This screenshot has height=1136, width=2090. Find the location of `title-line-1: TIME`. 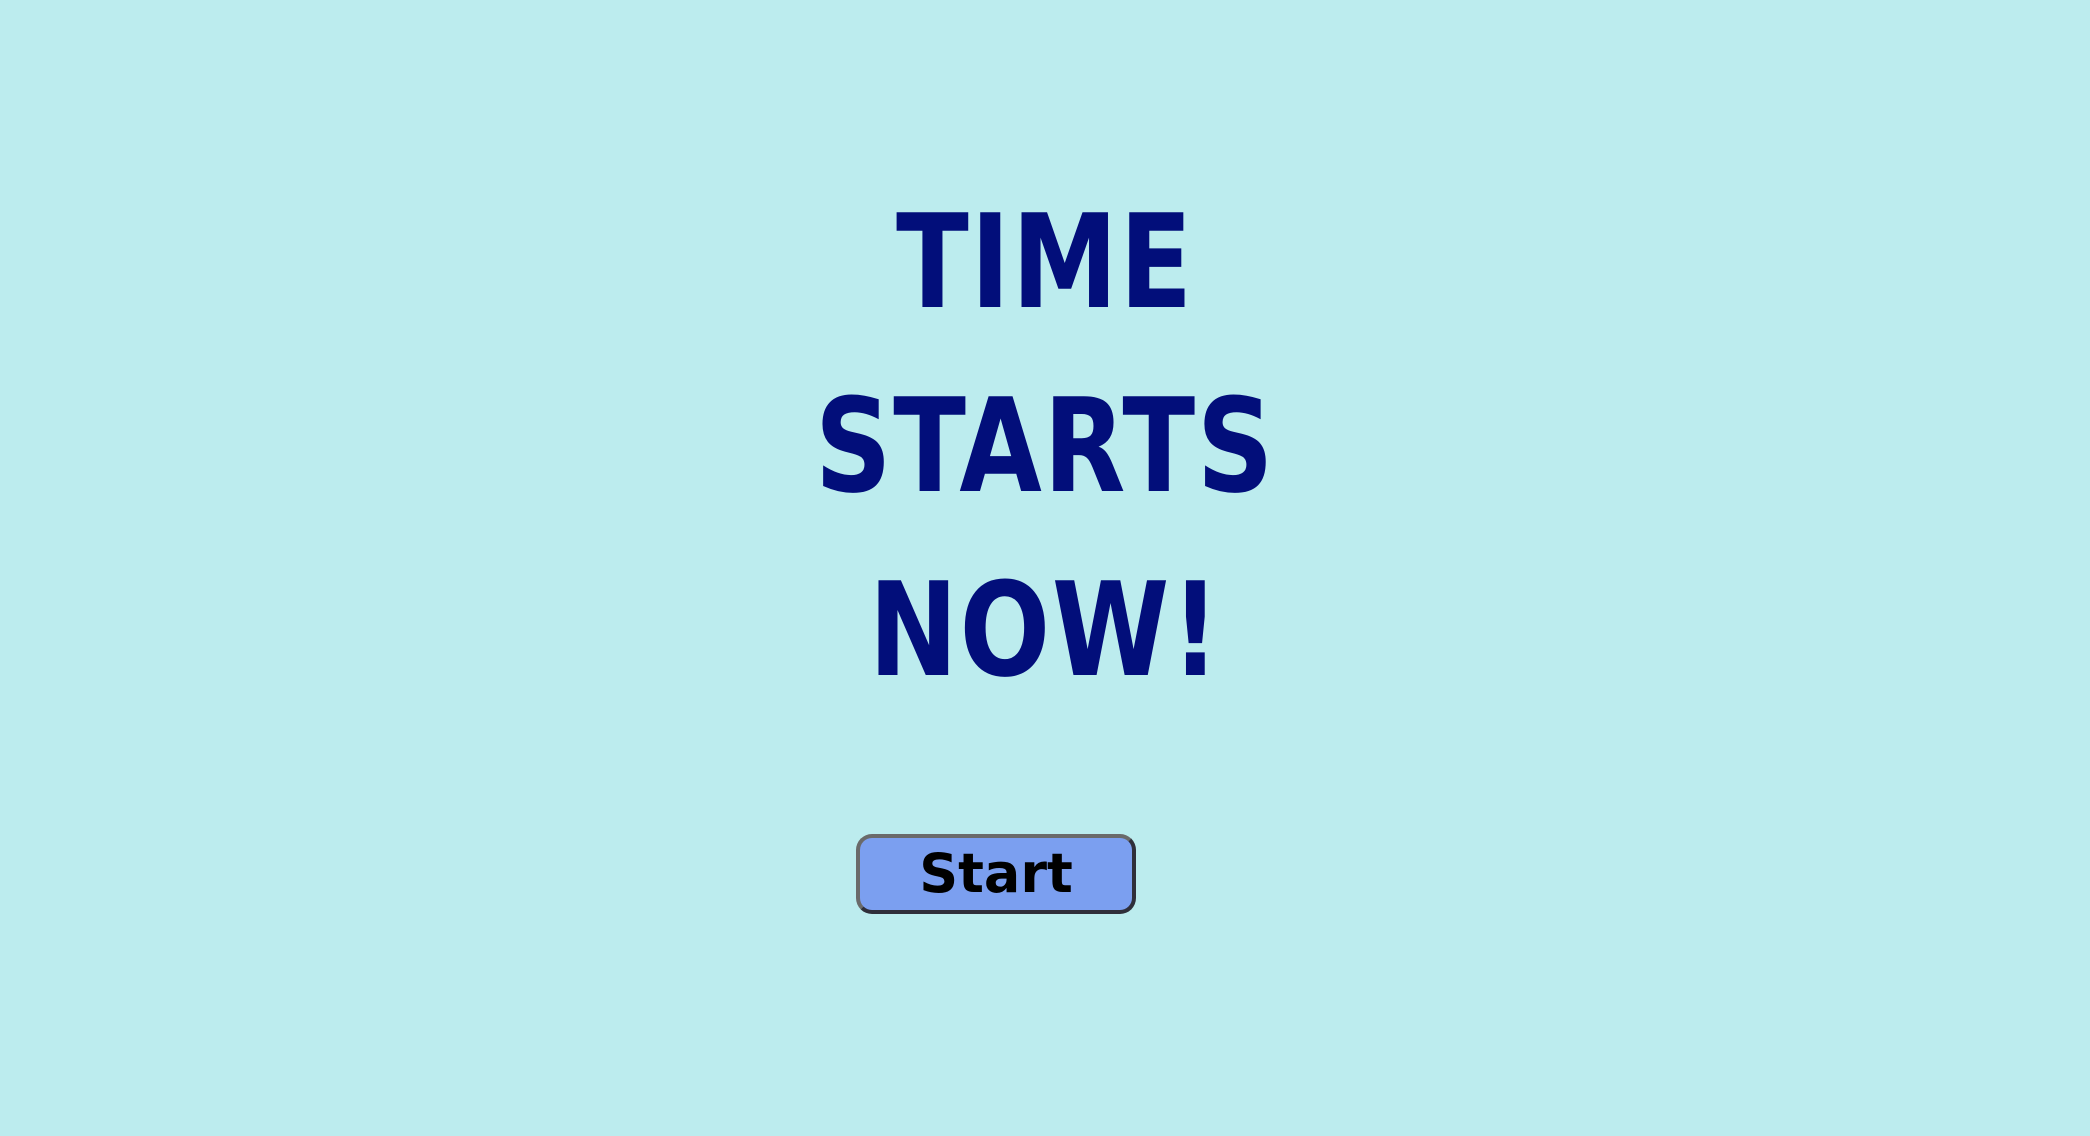

title-line-1: TIME is located at coordinates (1045, 262).